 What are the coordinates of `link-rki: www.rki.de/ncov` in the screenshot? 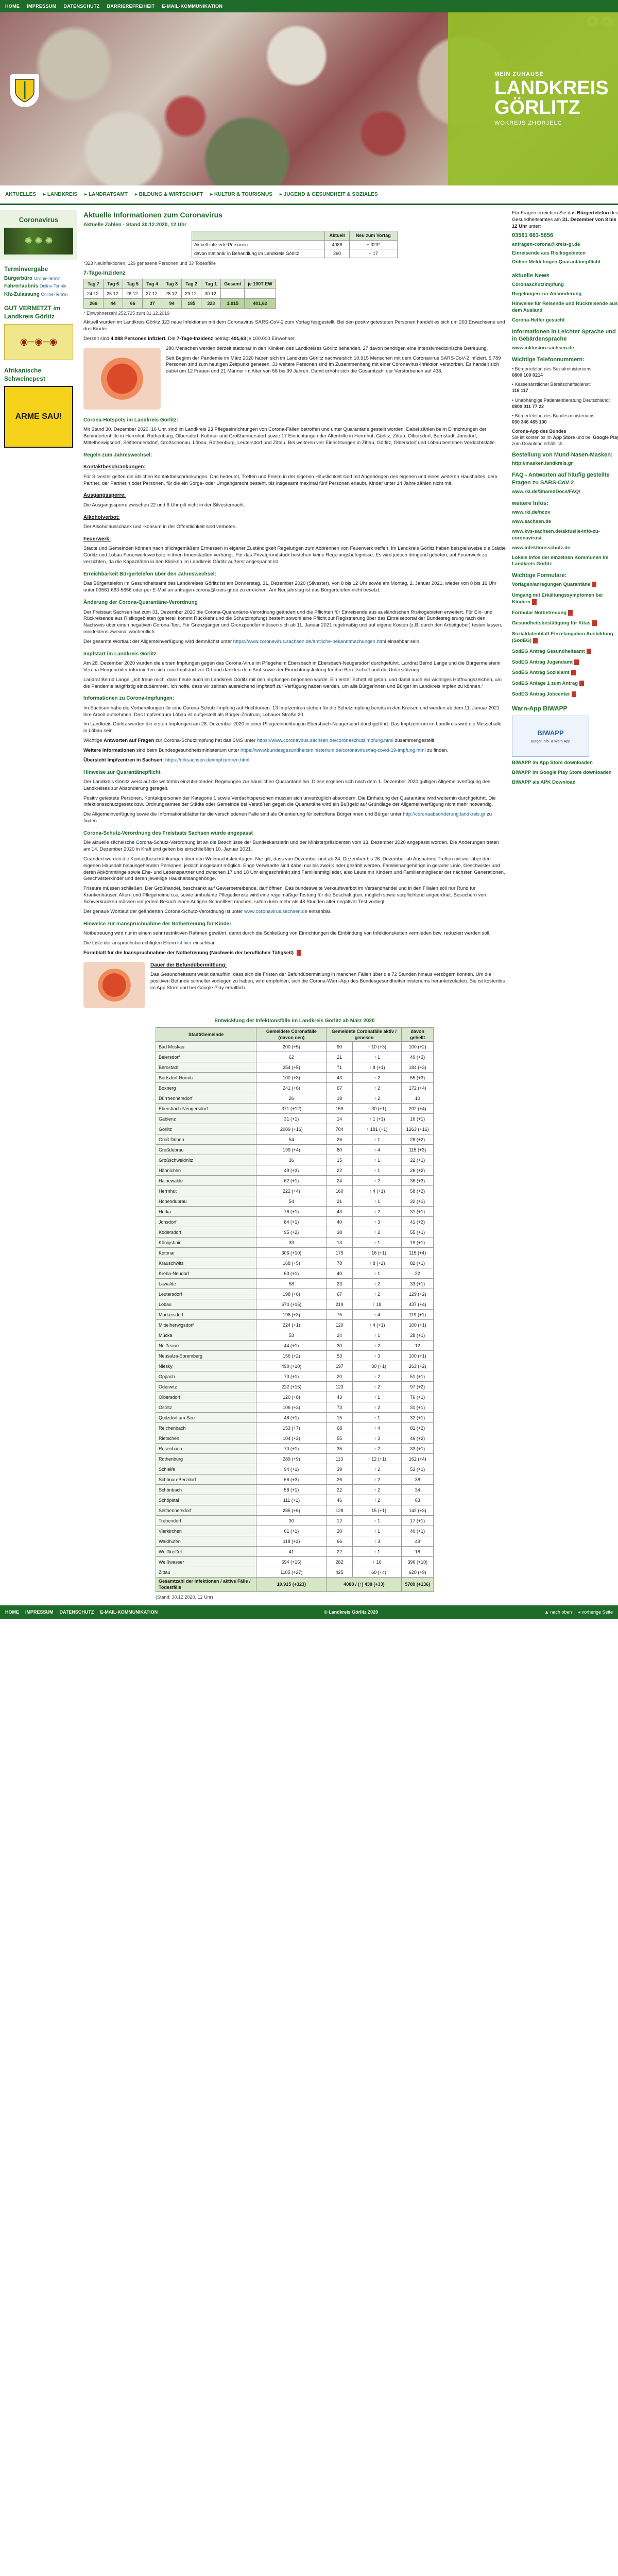 It's located at (565, 513).